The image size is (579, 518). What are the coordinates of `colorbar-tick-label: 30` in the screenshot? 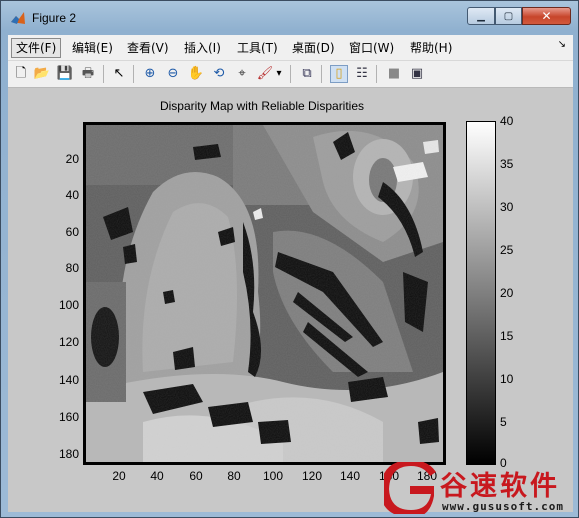 It's located at (507, 207).